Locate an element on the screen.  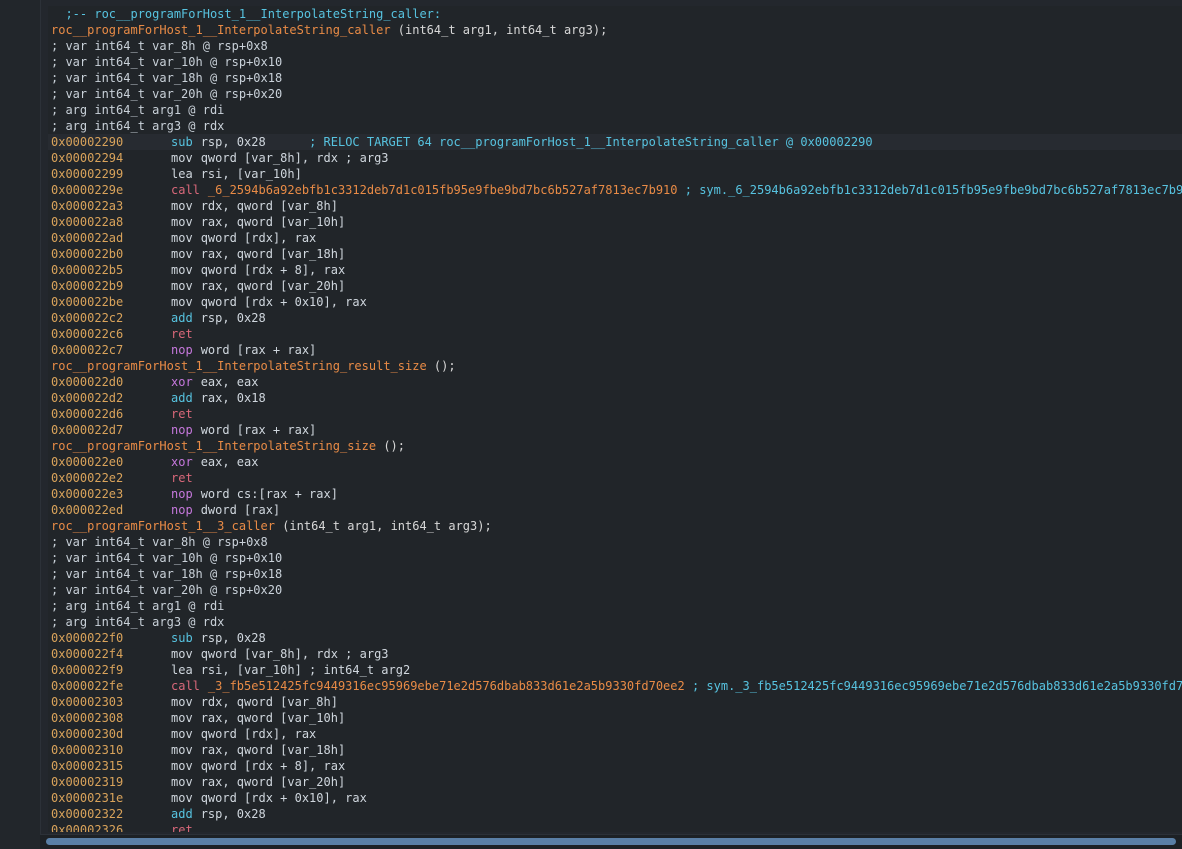
instruction-address: 0x000022f4 is located at coordinates (87, 654).